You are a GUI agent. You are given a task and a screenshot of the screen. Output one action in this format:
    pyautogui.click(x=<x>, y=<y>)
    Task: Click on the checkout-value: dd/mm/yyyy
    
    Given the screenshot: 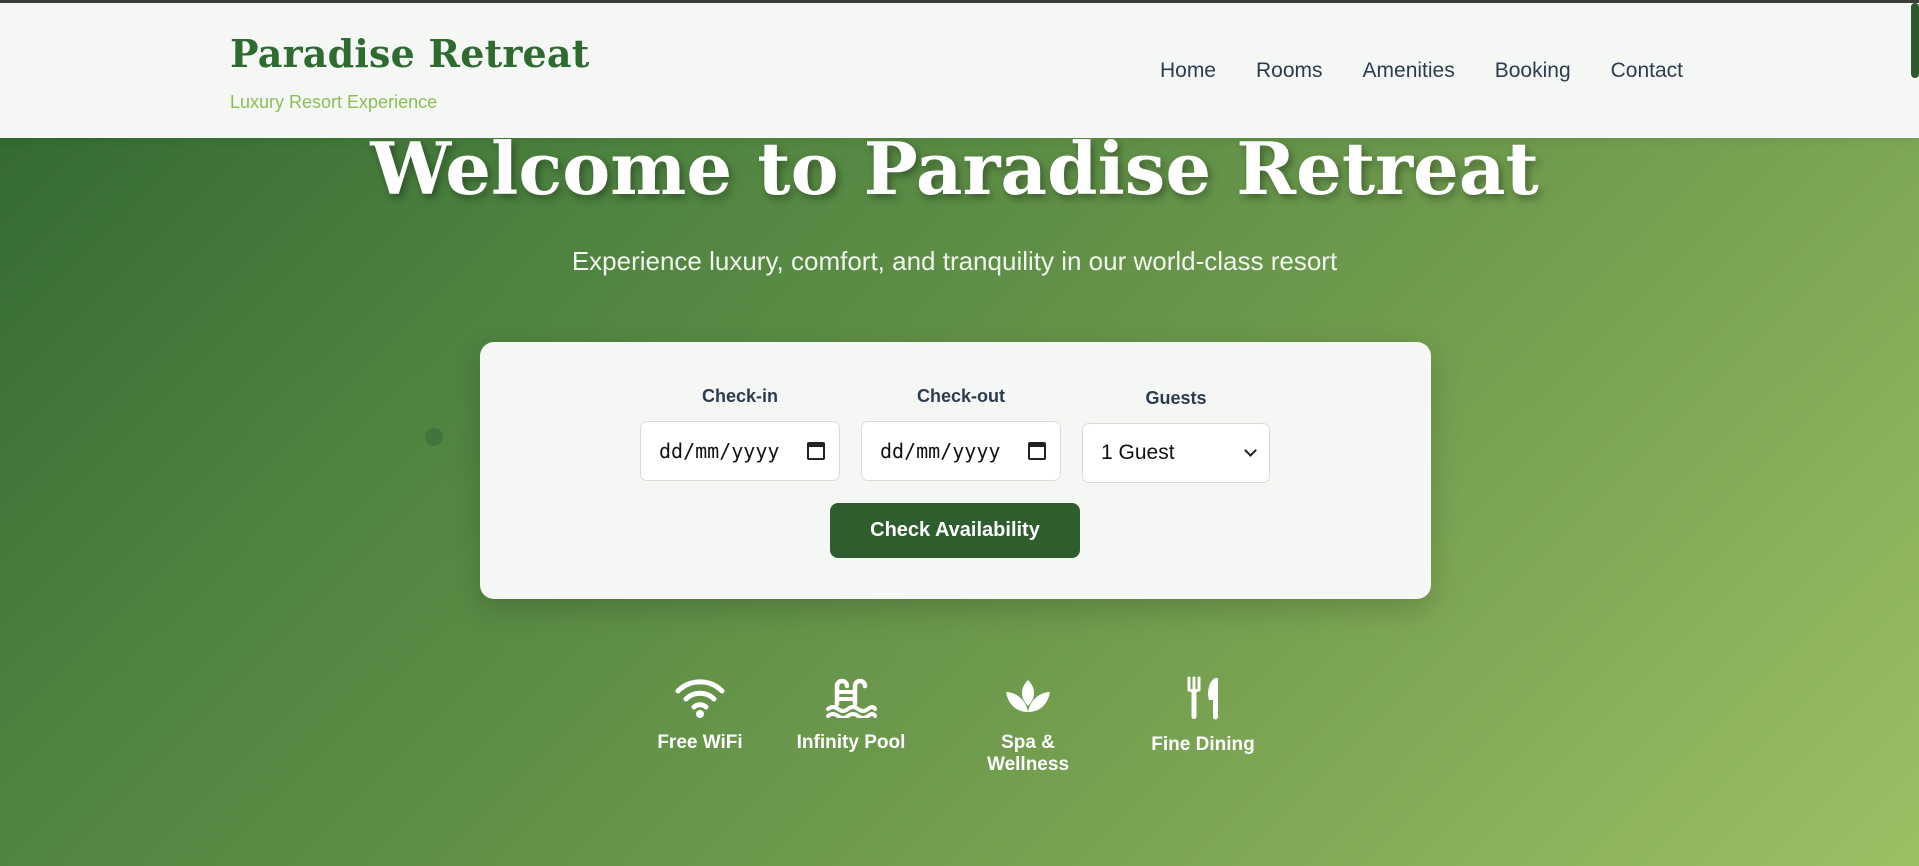 What is the action you would take?
    pyautogui.click(x=940, y=451)
    